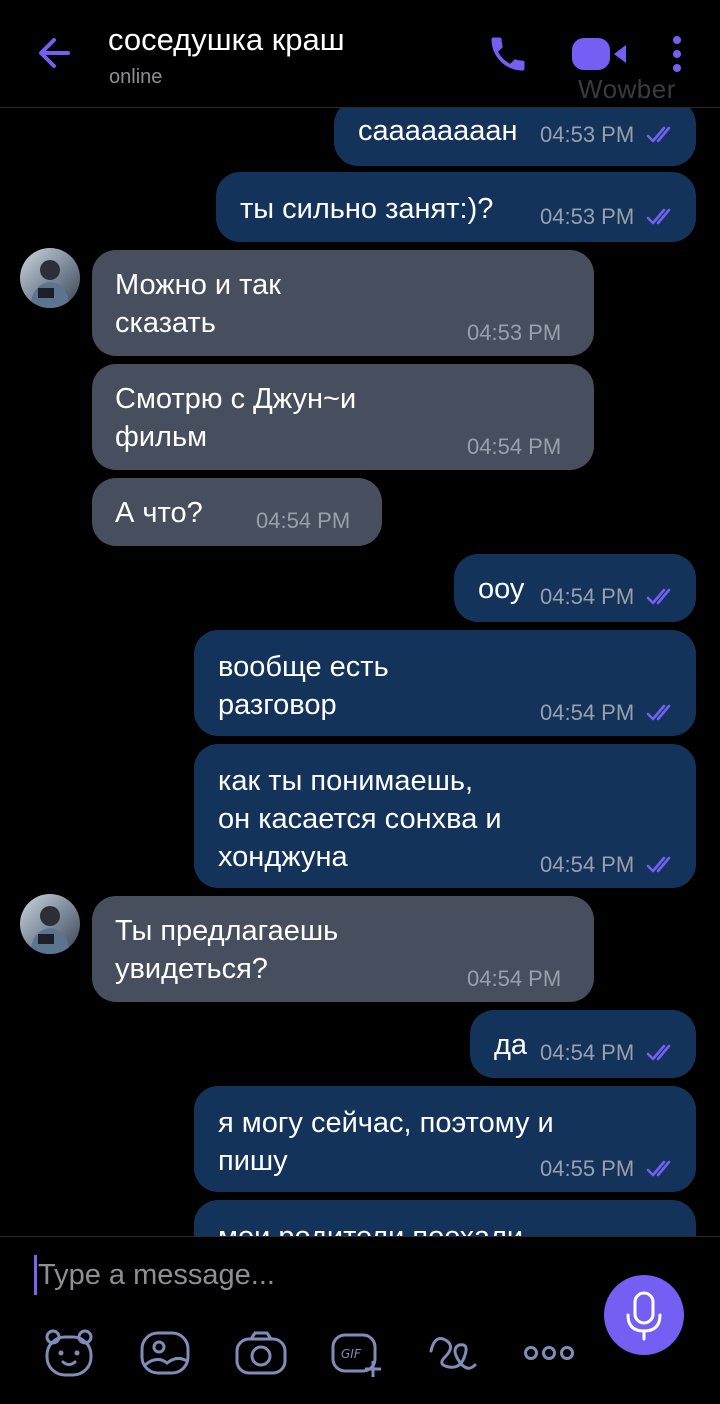 Image resolution: width=720 pixels, height=1404 pixels. What do you see at coordinates (226, 40) in the screenshot?
I see `contact-name: соседушка краш` at bounding box center [226, 40].